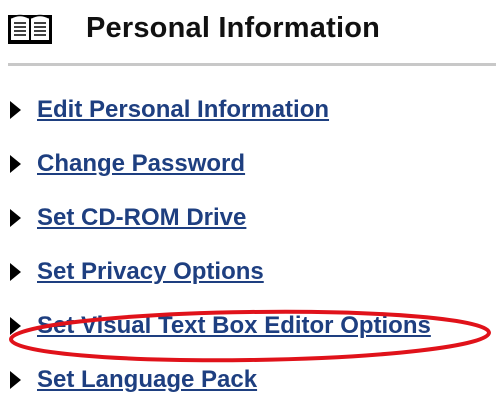  Describe the element at coordinates (233, 27) in the screenshot. I see `page-title: Personal Information` at that location.